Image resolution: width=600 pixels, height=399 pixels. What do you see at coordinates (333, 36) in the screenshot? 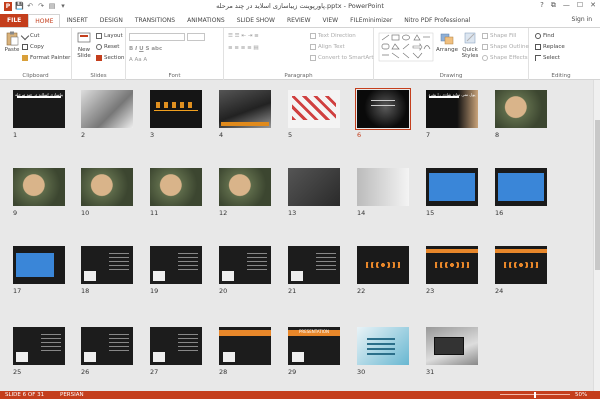
I see `text-direction-button: Text Direction` at bounding box center [333, 36].